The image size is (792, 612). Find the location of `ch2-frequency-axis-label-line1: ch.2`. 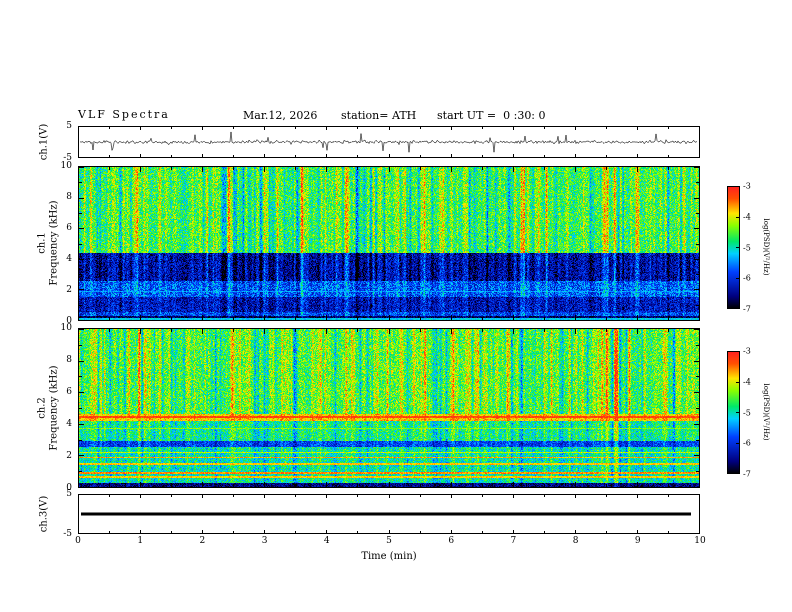

ch2-frequency-axis-label-line1: ch.2 is located at coordinates (42, 408).